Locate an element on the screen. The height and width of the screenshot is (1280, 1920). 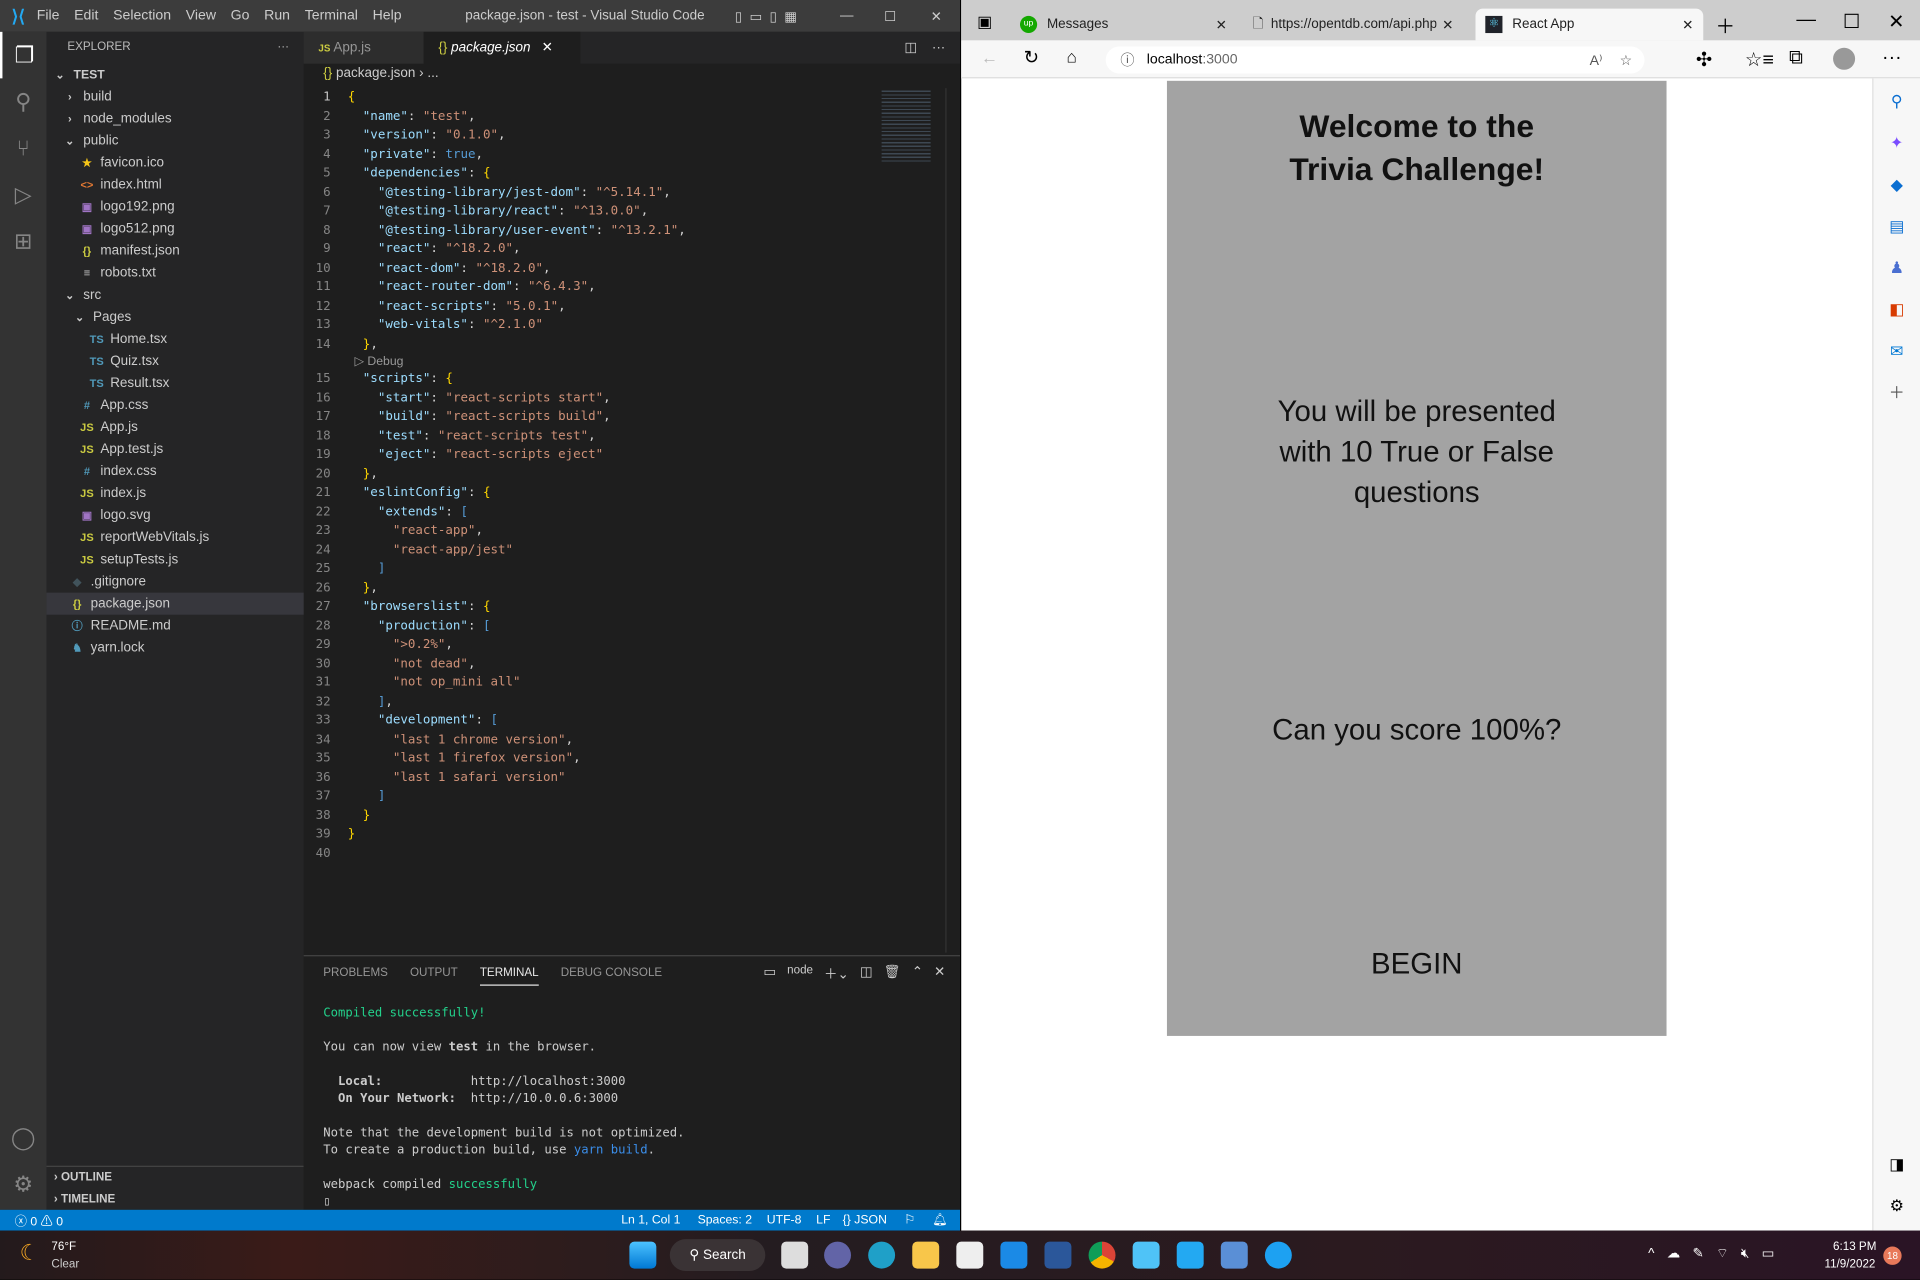
menu-selection: Selection is located at coordinates (142, 16).